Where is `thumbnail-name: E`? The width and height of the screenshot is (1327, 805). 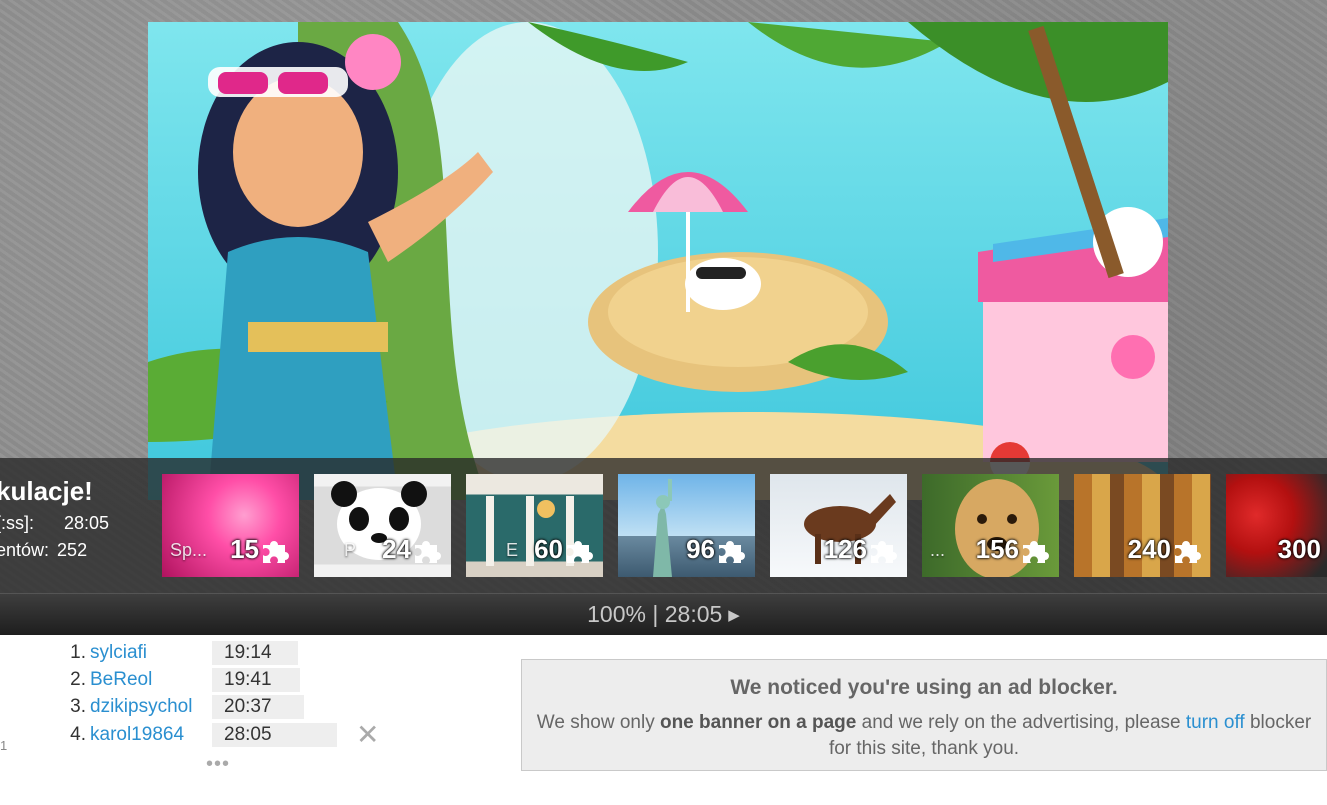 thumbnail-name: E is located at coordinates (512, 550).